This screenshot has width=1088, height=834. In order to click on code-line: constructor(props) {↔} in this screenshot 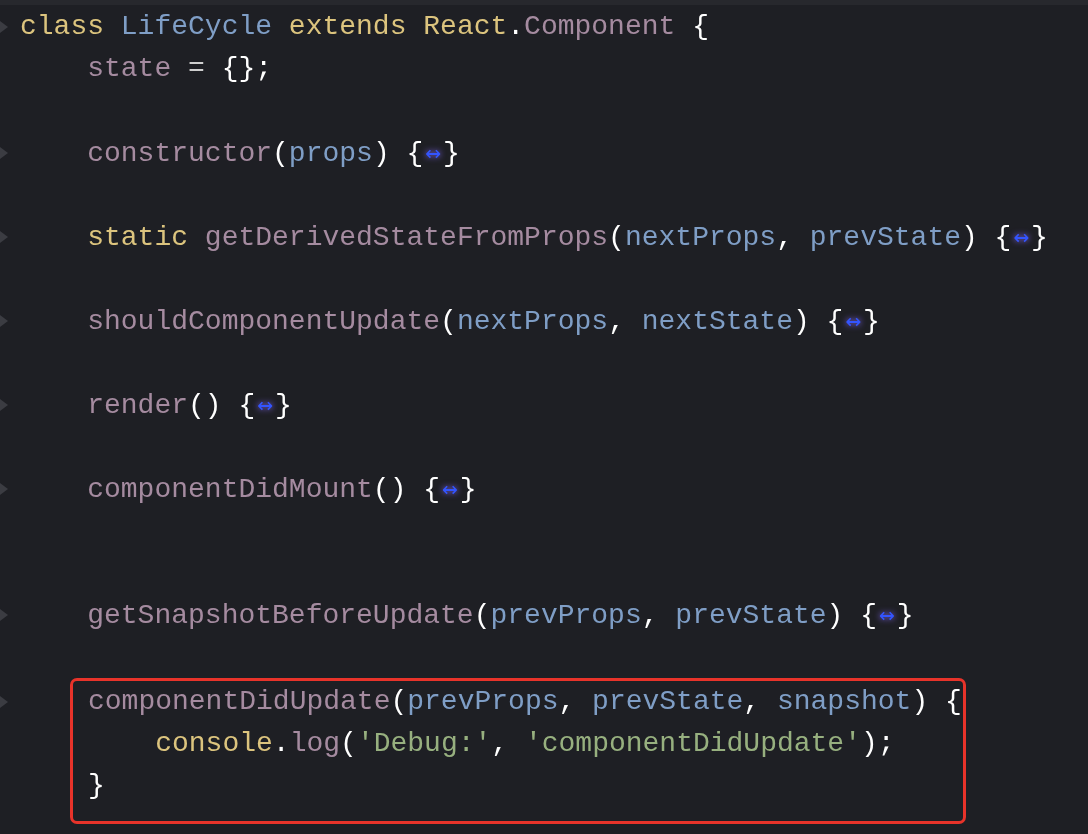, I will do `click(273, 153)`.